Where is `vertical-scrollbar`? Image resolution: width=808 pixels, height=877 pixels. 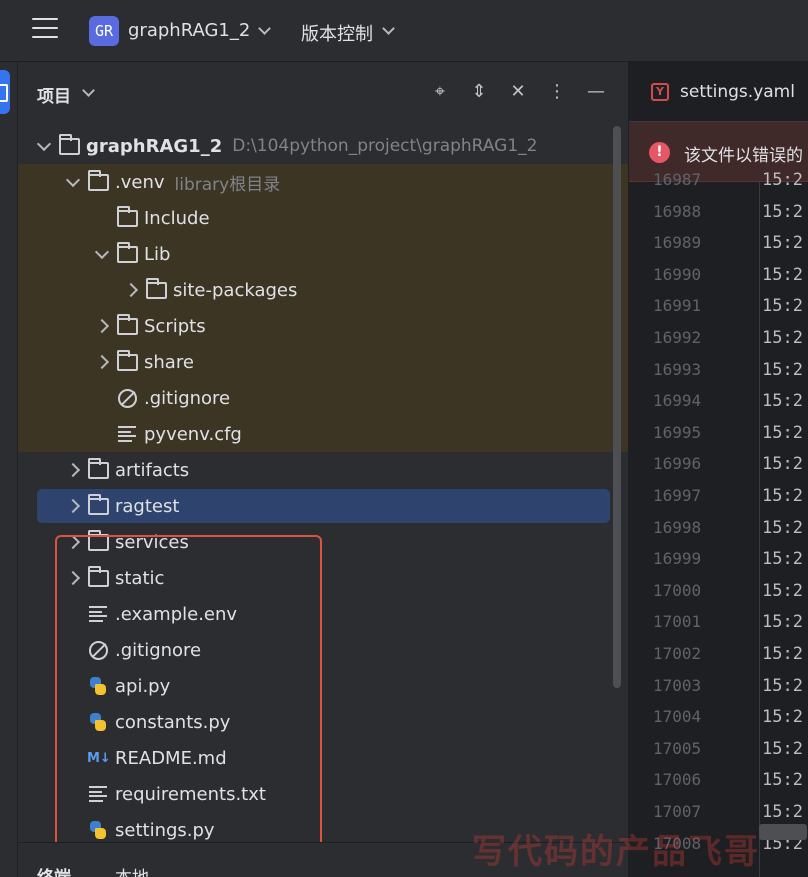
vertical-scrollbar is located at coordinates (617, 407).